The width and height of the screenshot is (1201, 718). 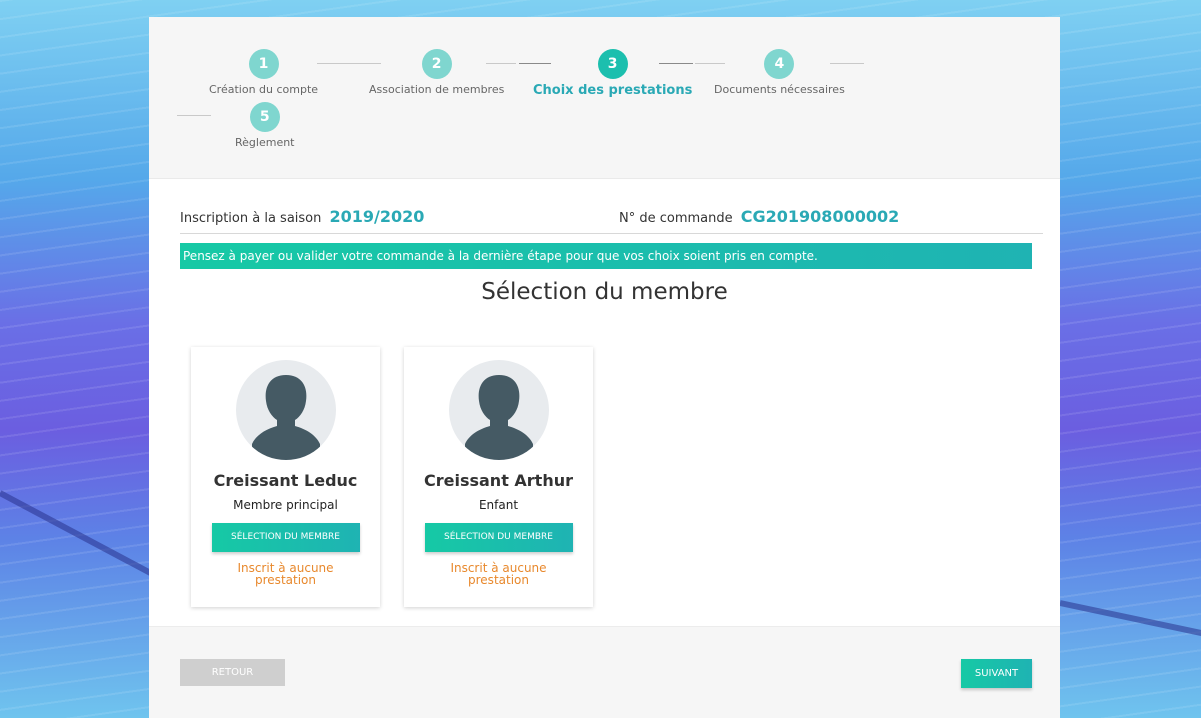 I want to click on step-2: 2 Association de membres, so click(x=436, y=72).